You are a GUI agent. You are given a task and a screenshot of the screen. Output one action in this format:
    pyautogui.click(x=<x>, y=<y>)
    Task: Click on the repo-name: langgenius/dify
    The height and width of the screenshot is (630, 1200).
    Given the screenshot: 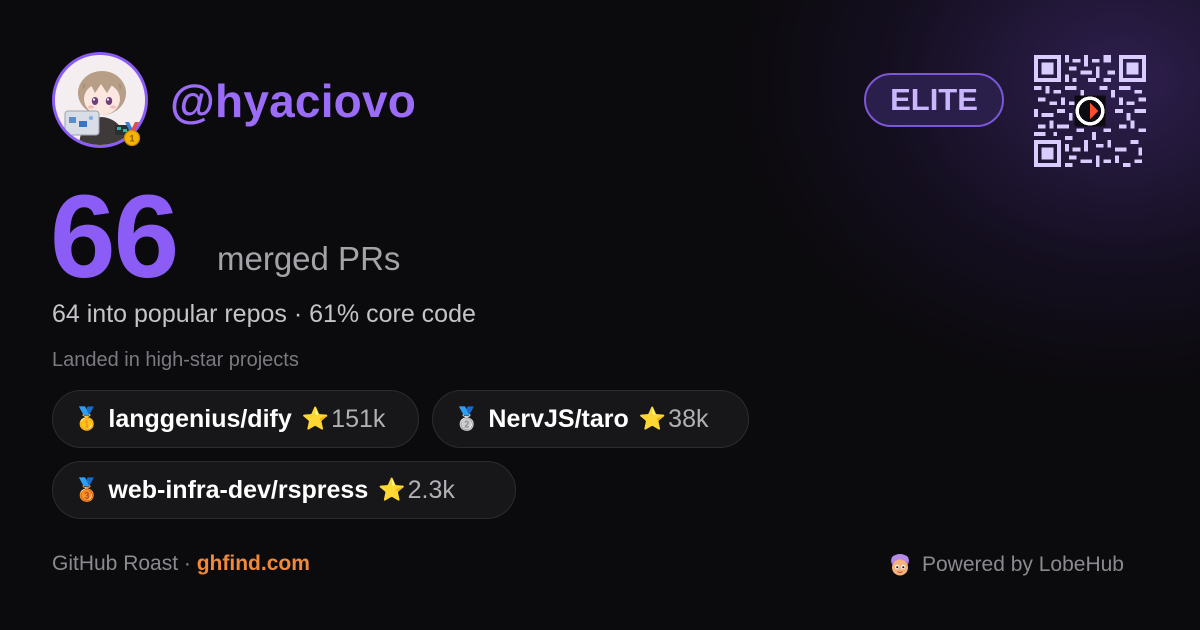 What is the action you would take?
    pyautogui.click(x=200, y=418)
    